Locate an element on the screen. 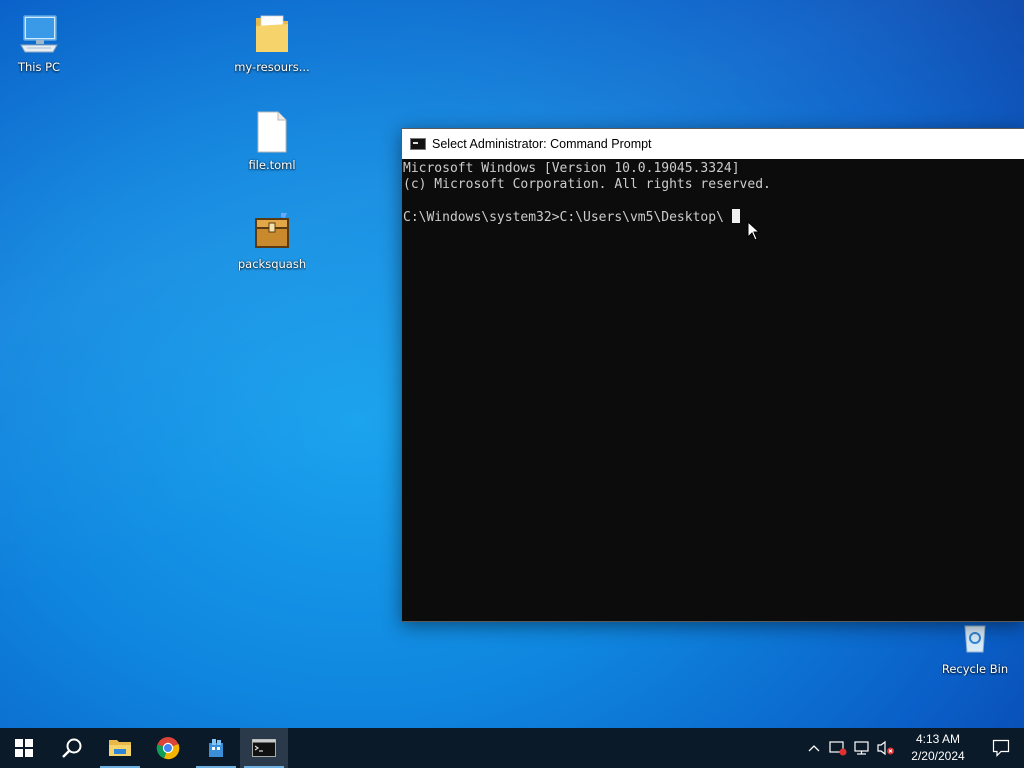 This screenshot has height=768, width=1024. windows-start-icon is located at coordinates (24, 748).